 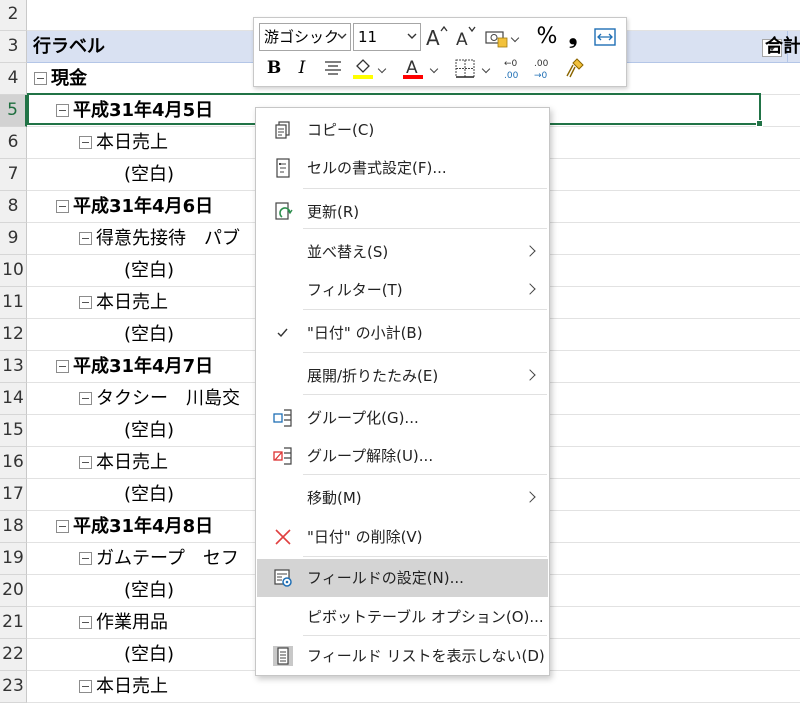 I want to click on fill-color-icon, so click(x=363, y=68).